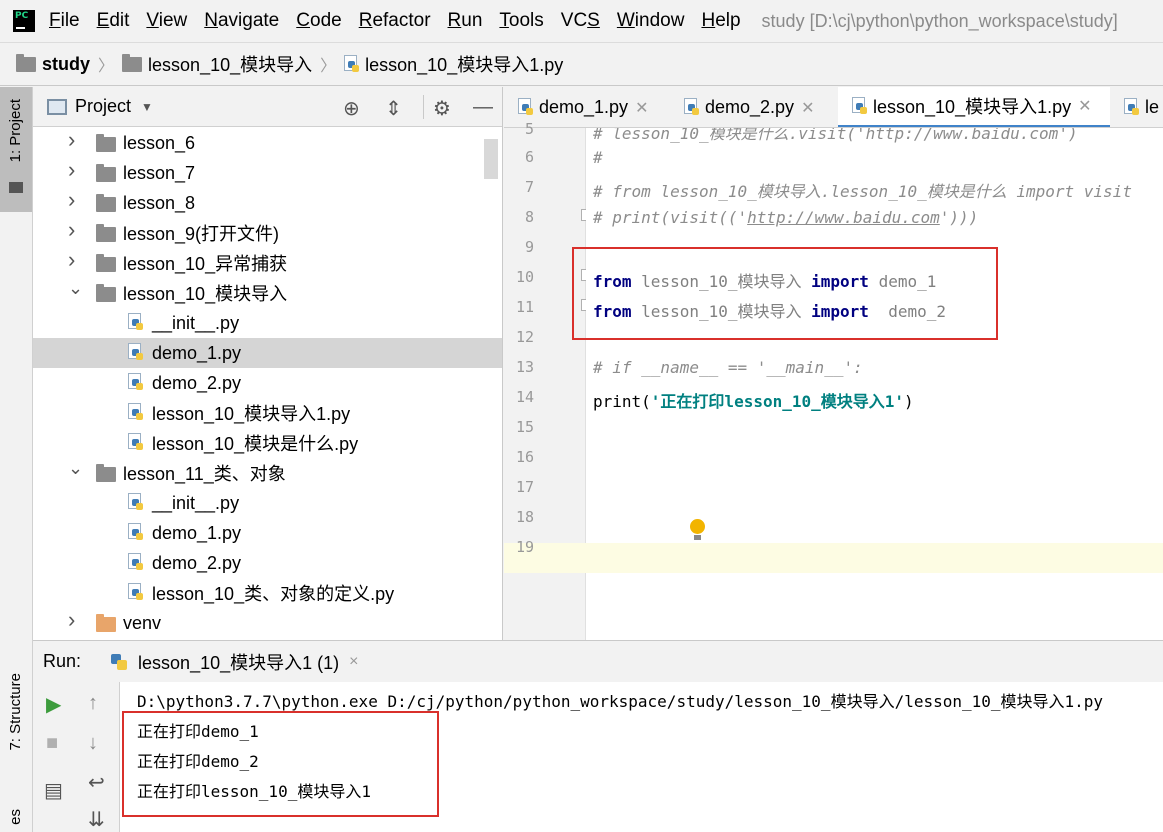  I want to click on tree-folder-item: › venv, so click(267, 622).